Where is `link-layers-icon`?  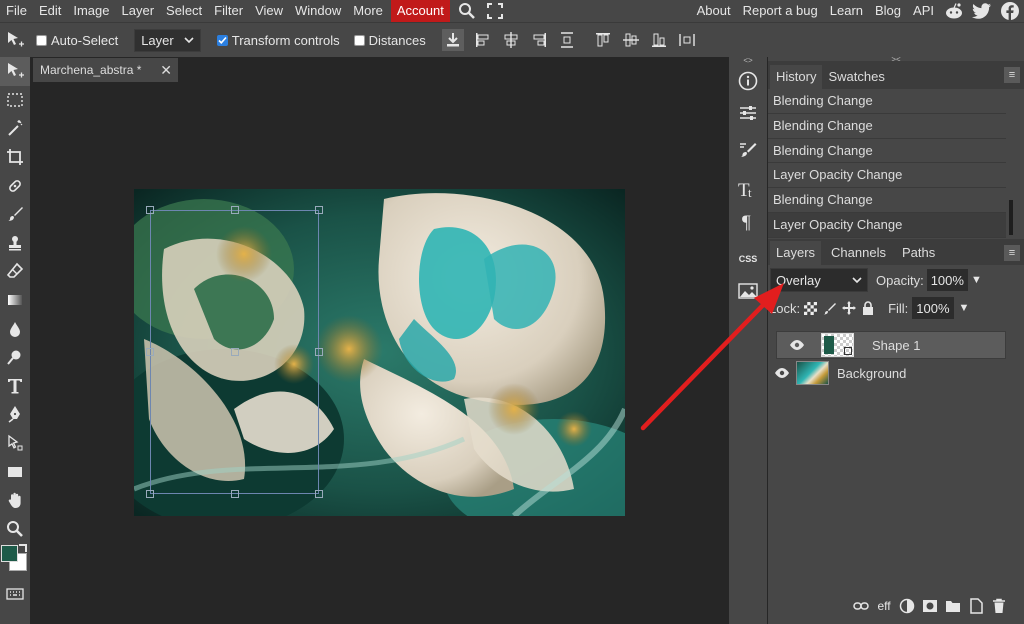 link-layers-icon is located at coordinates (861, 606).